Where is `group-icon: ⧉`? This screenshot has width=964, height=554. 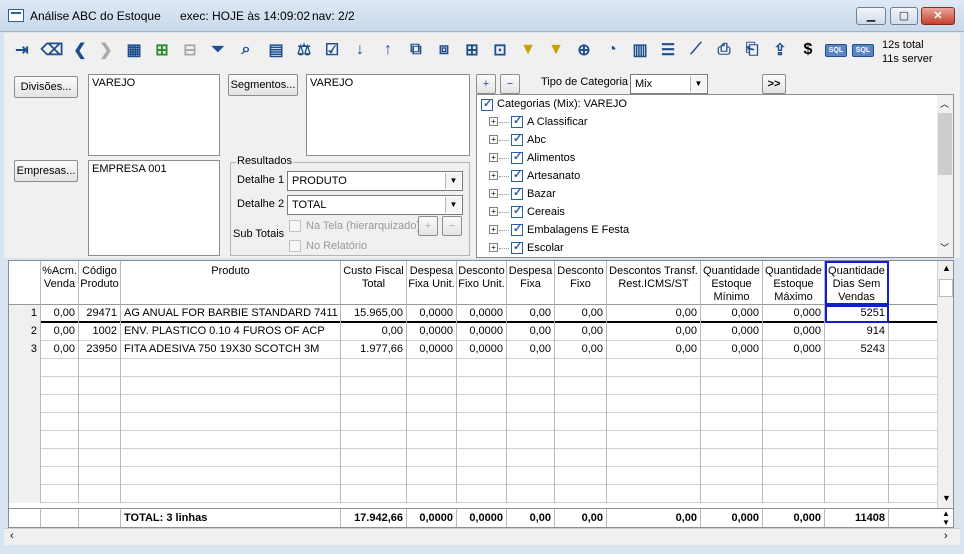
group-icon: ⧉ is located at coordinates (416, 50).